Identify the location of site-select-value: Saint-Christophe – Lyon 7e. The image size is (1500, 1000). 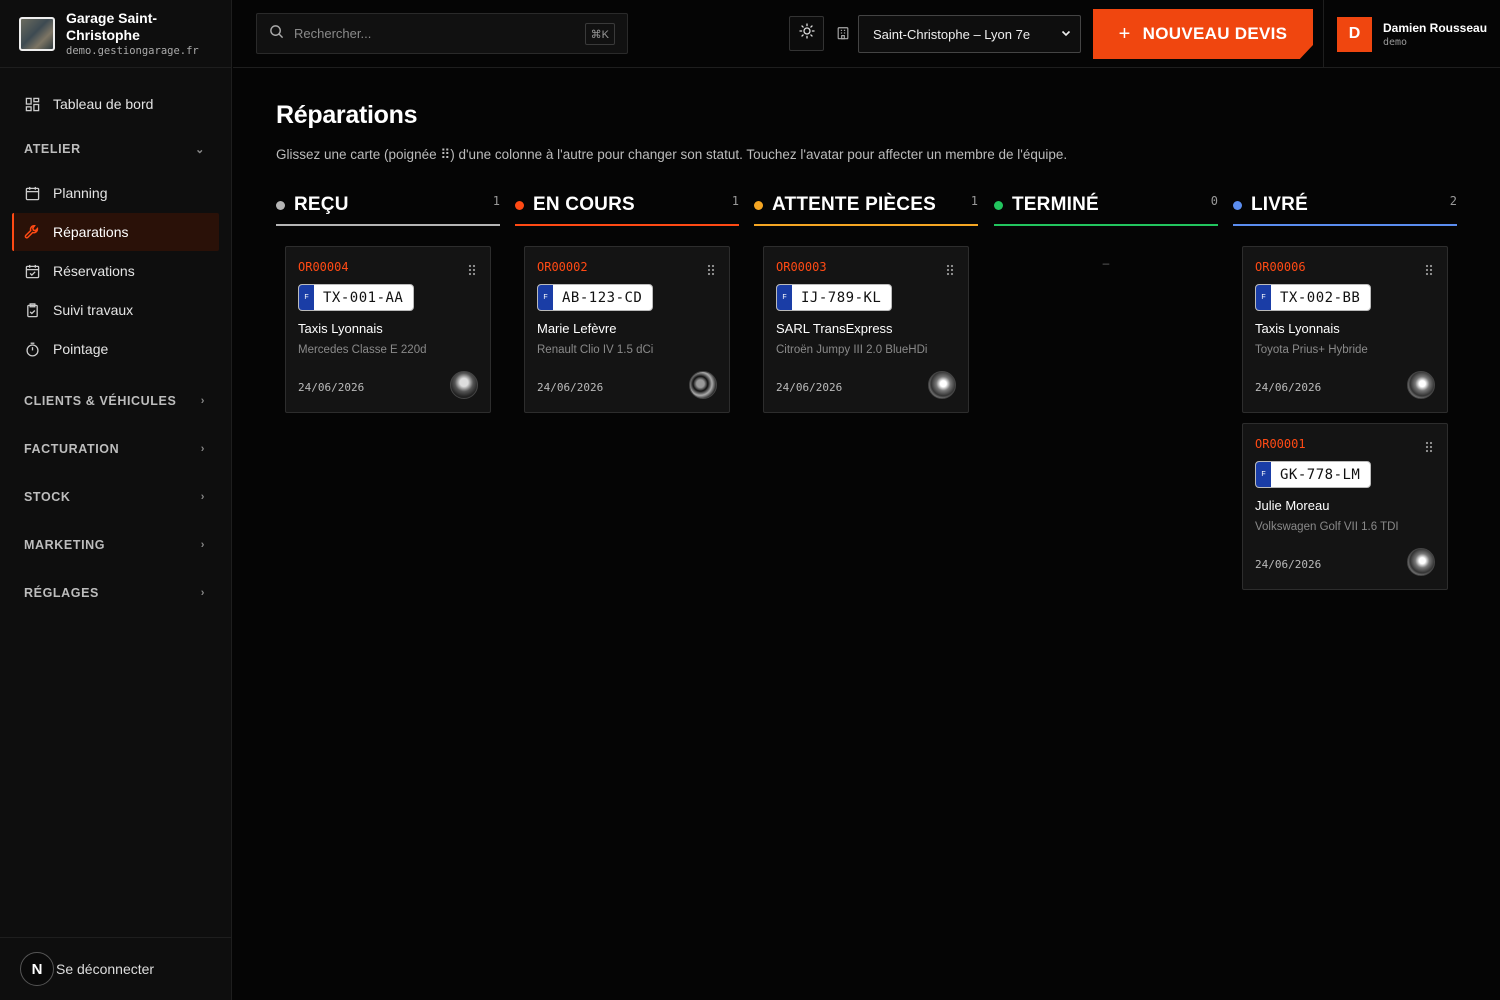
(952, 34).